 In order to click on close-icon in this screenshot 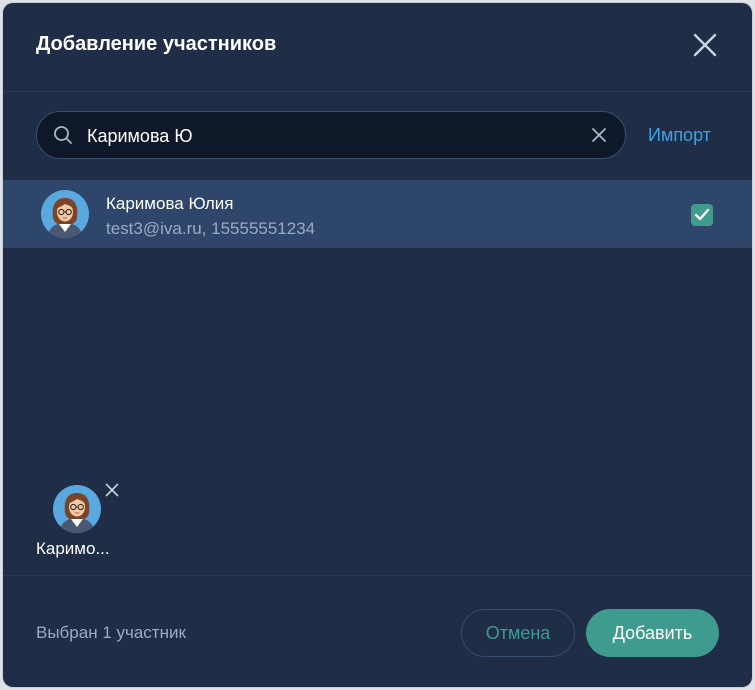, I will do `click(705, 45)`.